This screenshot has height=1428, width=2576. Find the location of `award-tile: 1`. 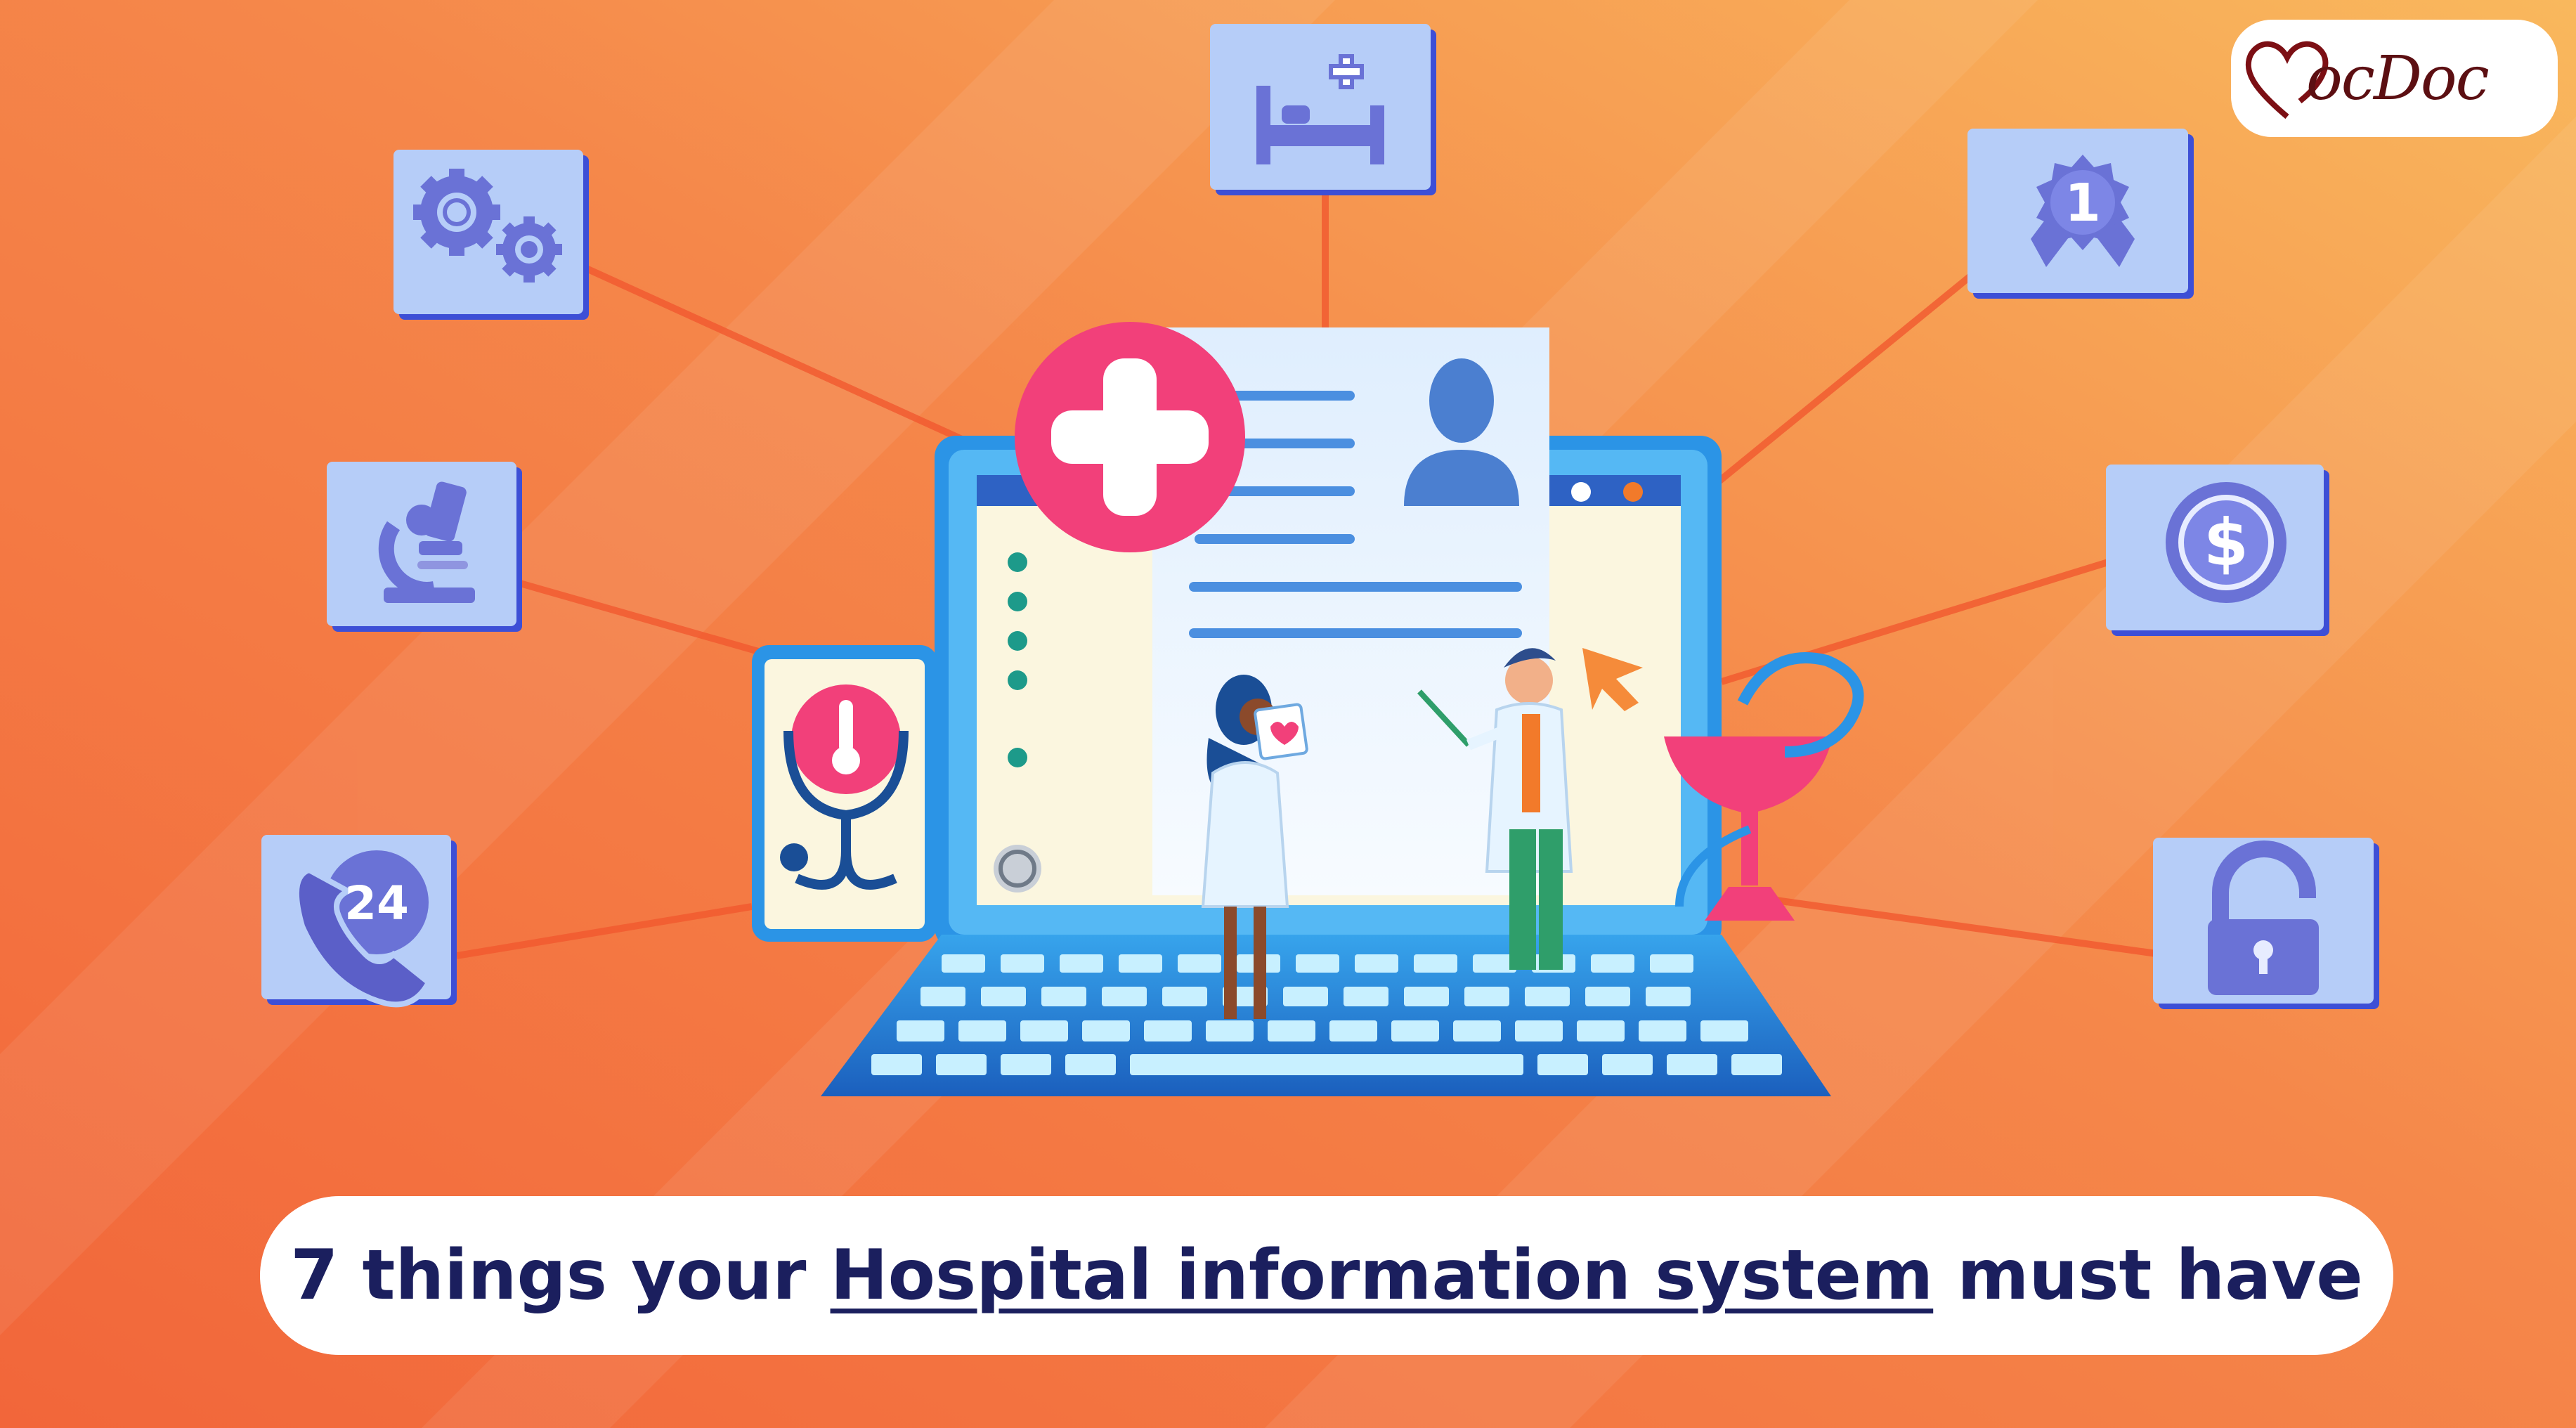

award-tile: 1 is located at coordinates (2080, 214).